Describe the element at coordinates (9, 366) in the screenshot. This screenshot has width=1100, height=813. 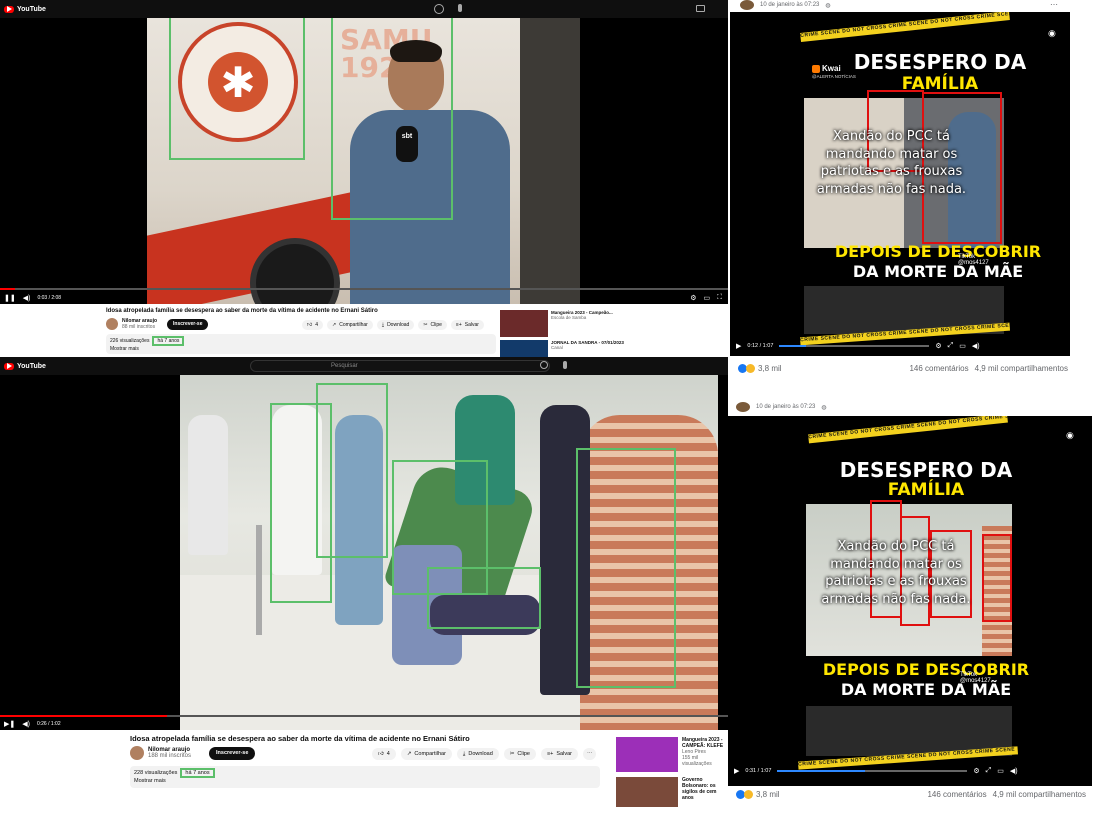
I see `youtube-play-icon` at that location.